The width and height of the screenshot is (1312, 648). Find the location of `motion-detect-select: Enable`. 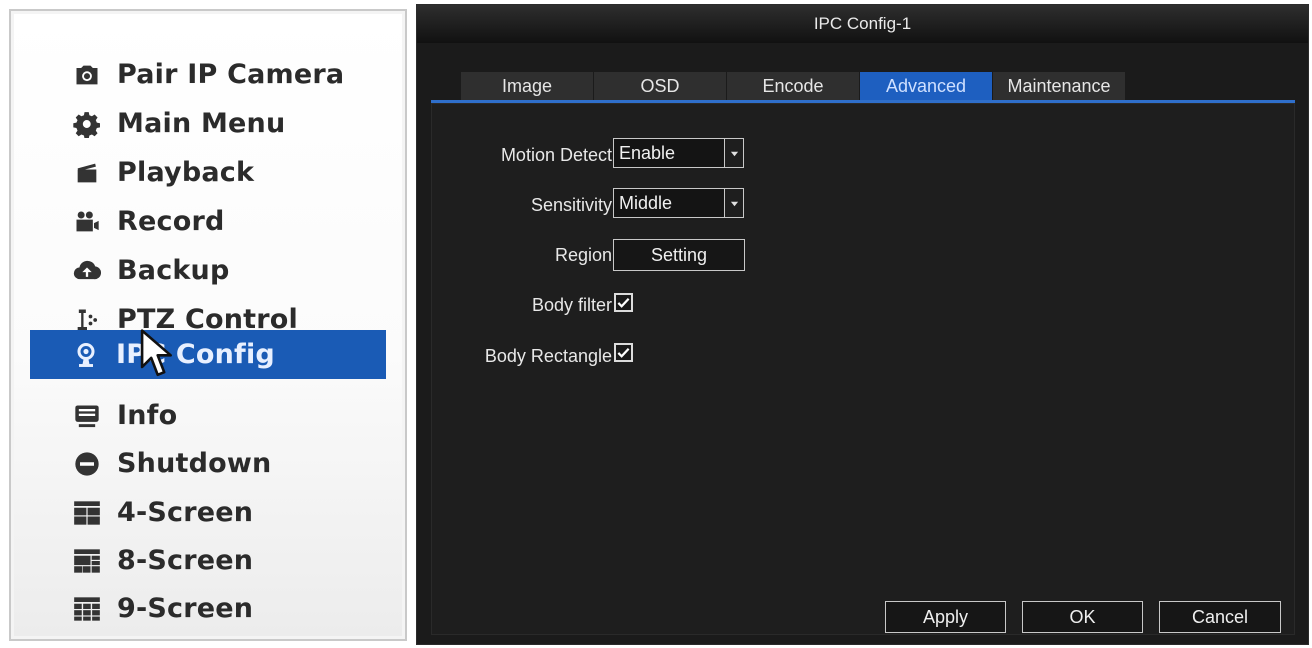

motion-detect-select: Enable is located at coordinates (678, 153).